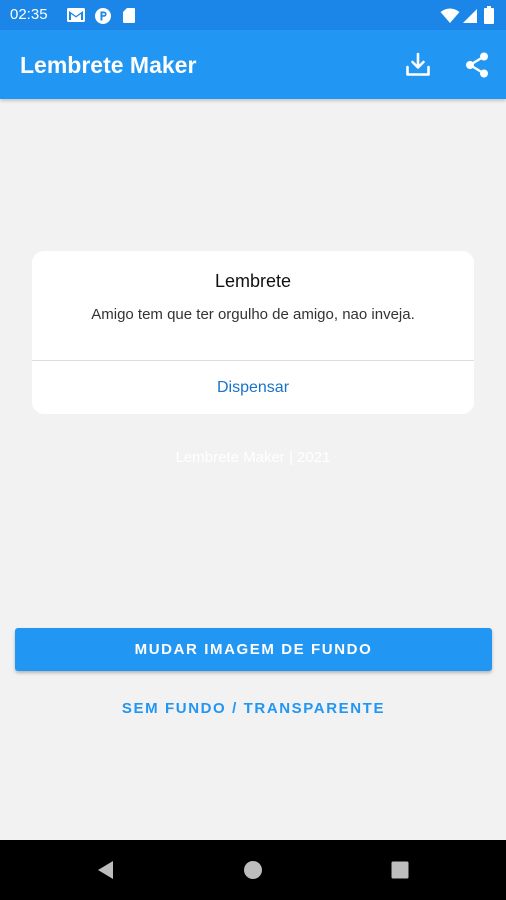  What do you see at coordinates (400, 870) in the screenshot?
I see `recents-icon` at bounding box center [400, 870].